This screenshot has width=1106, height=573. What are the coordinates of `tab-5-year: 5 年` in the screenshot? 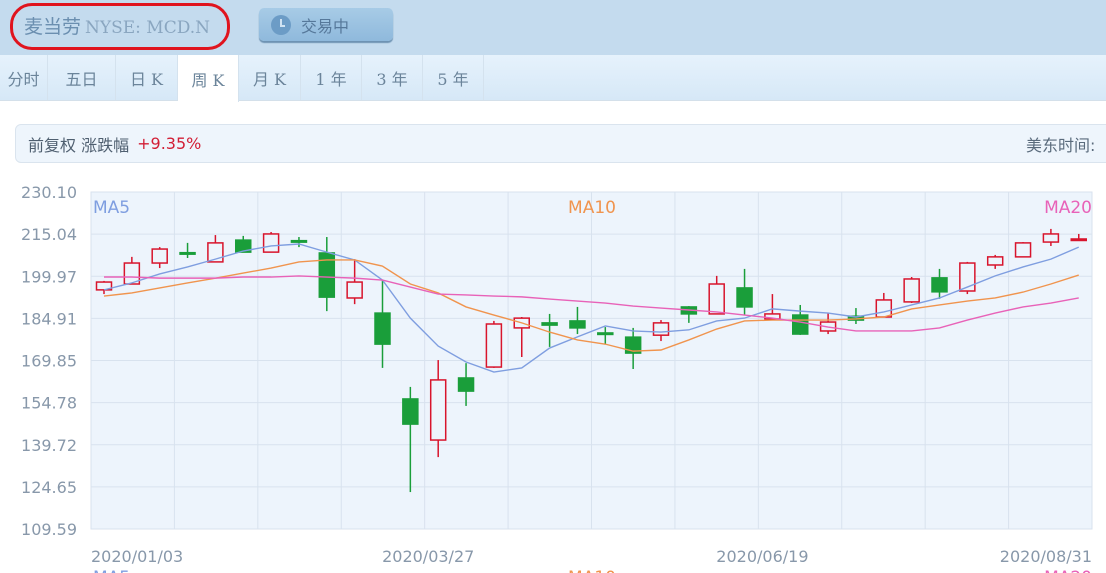 It's located at (453, 77).